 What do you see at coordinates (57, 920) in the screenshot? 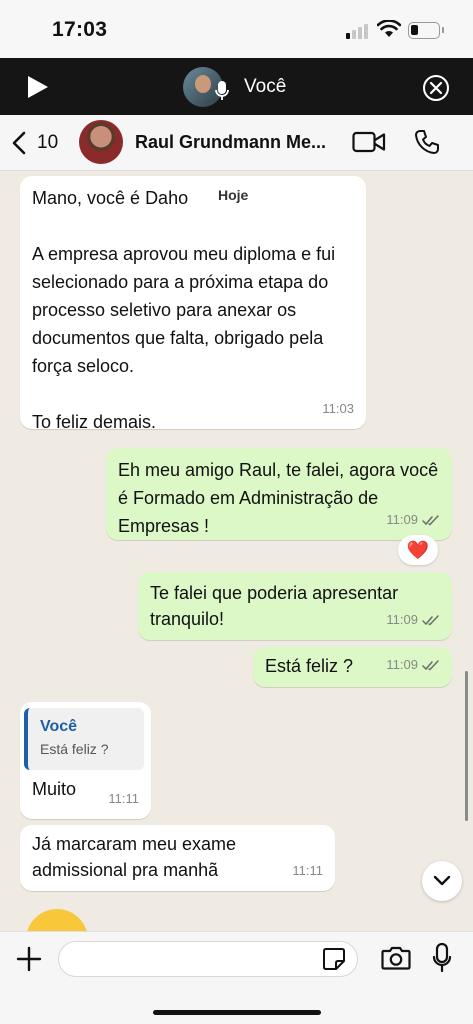
I see `emoji-sticker` at bounding box center [57, 920].